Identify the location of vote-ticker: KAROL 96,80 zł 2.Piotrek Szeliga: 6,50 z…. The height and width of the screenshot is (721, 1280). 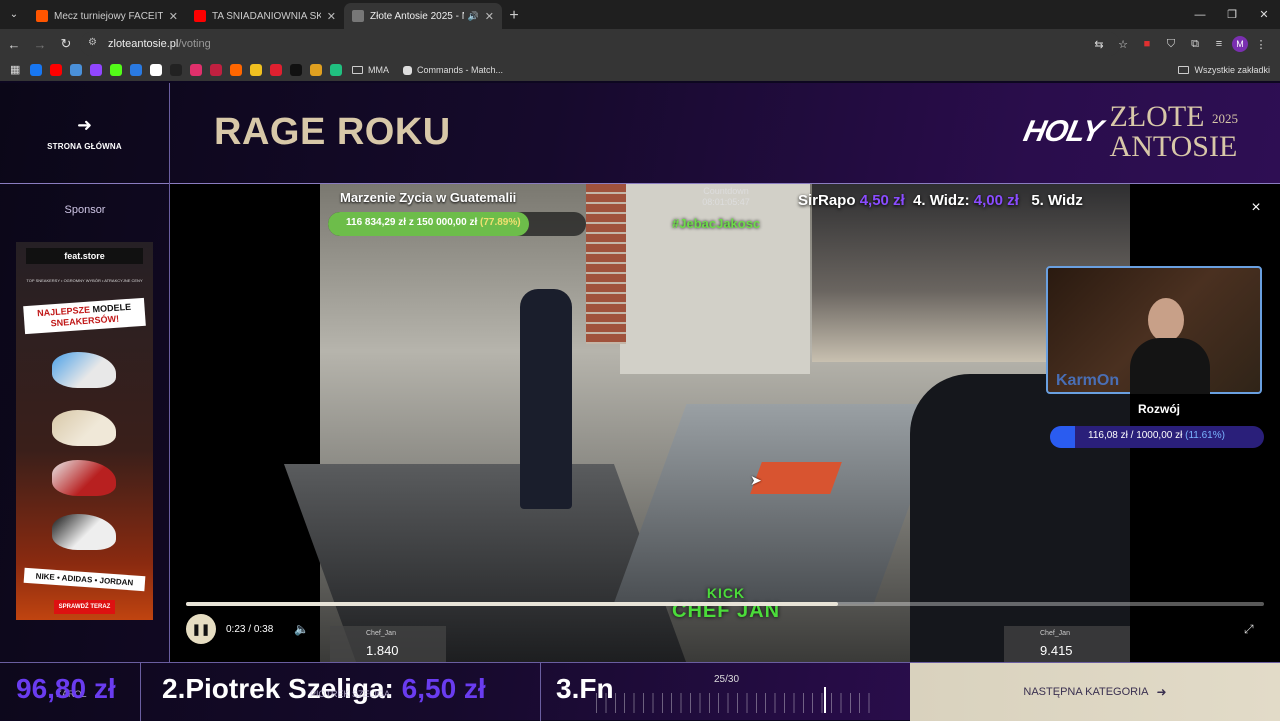
(455, 692).